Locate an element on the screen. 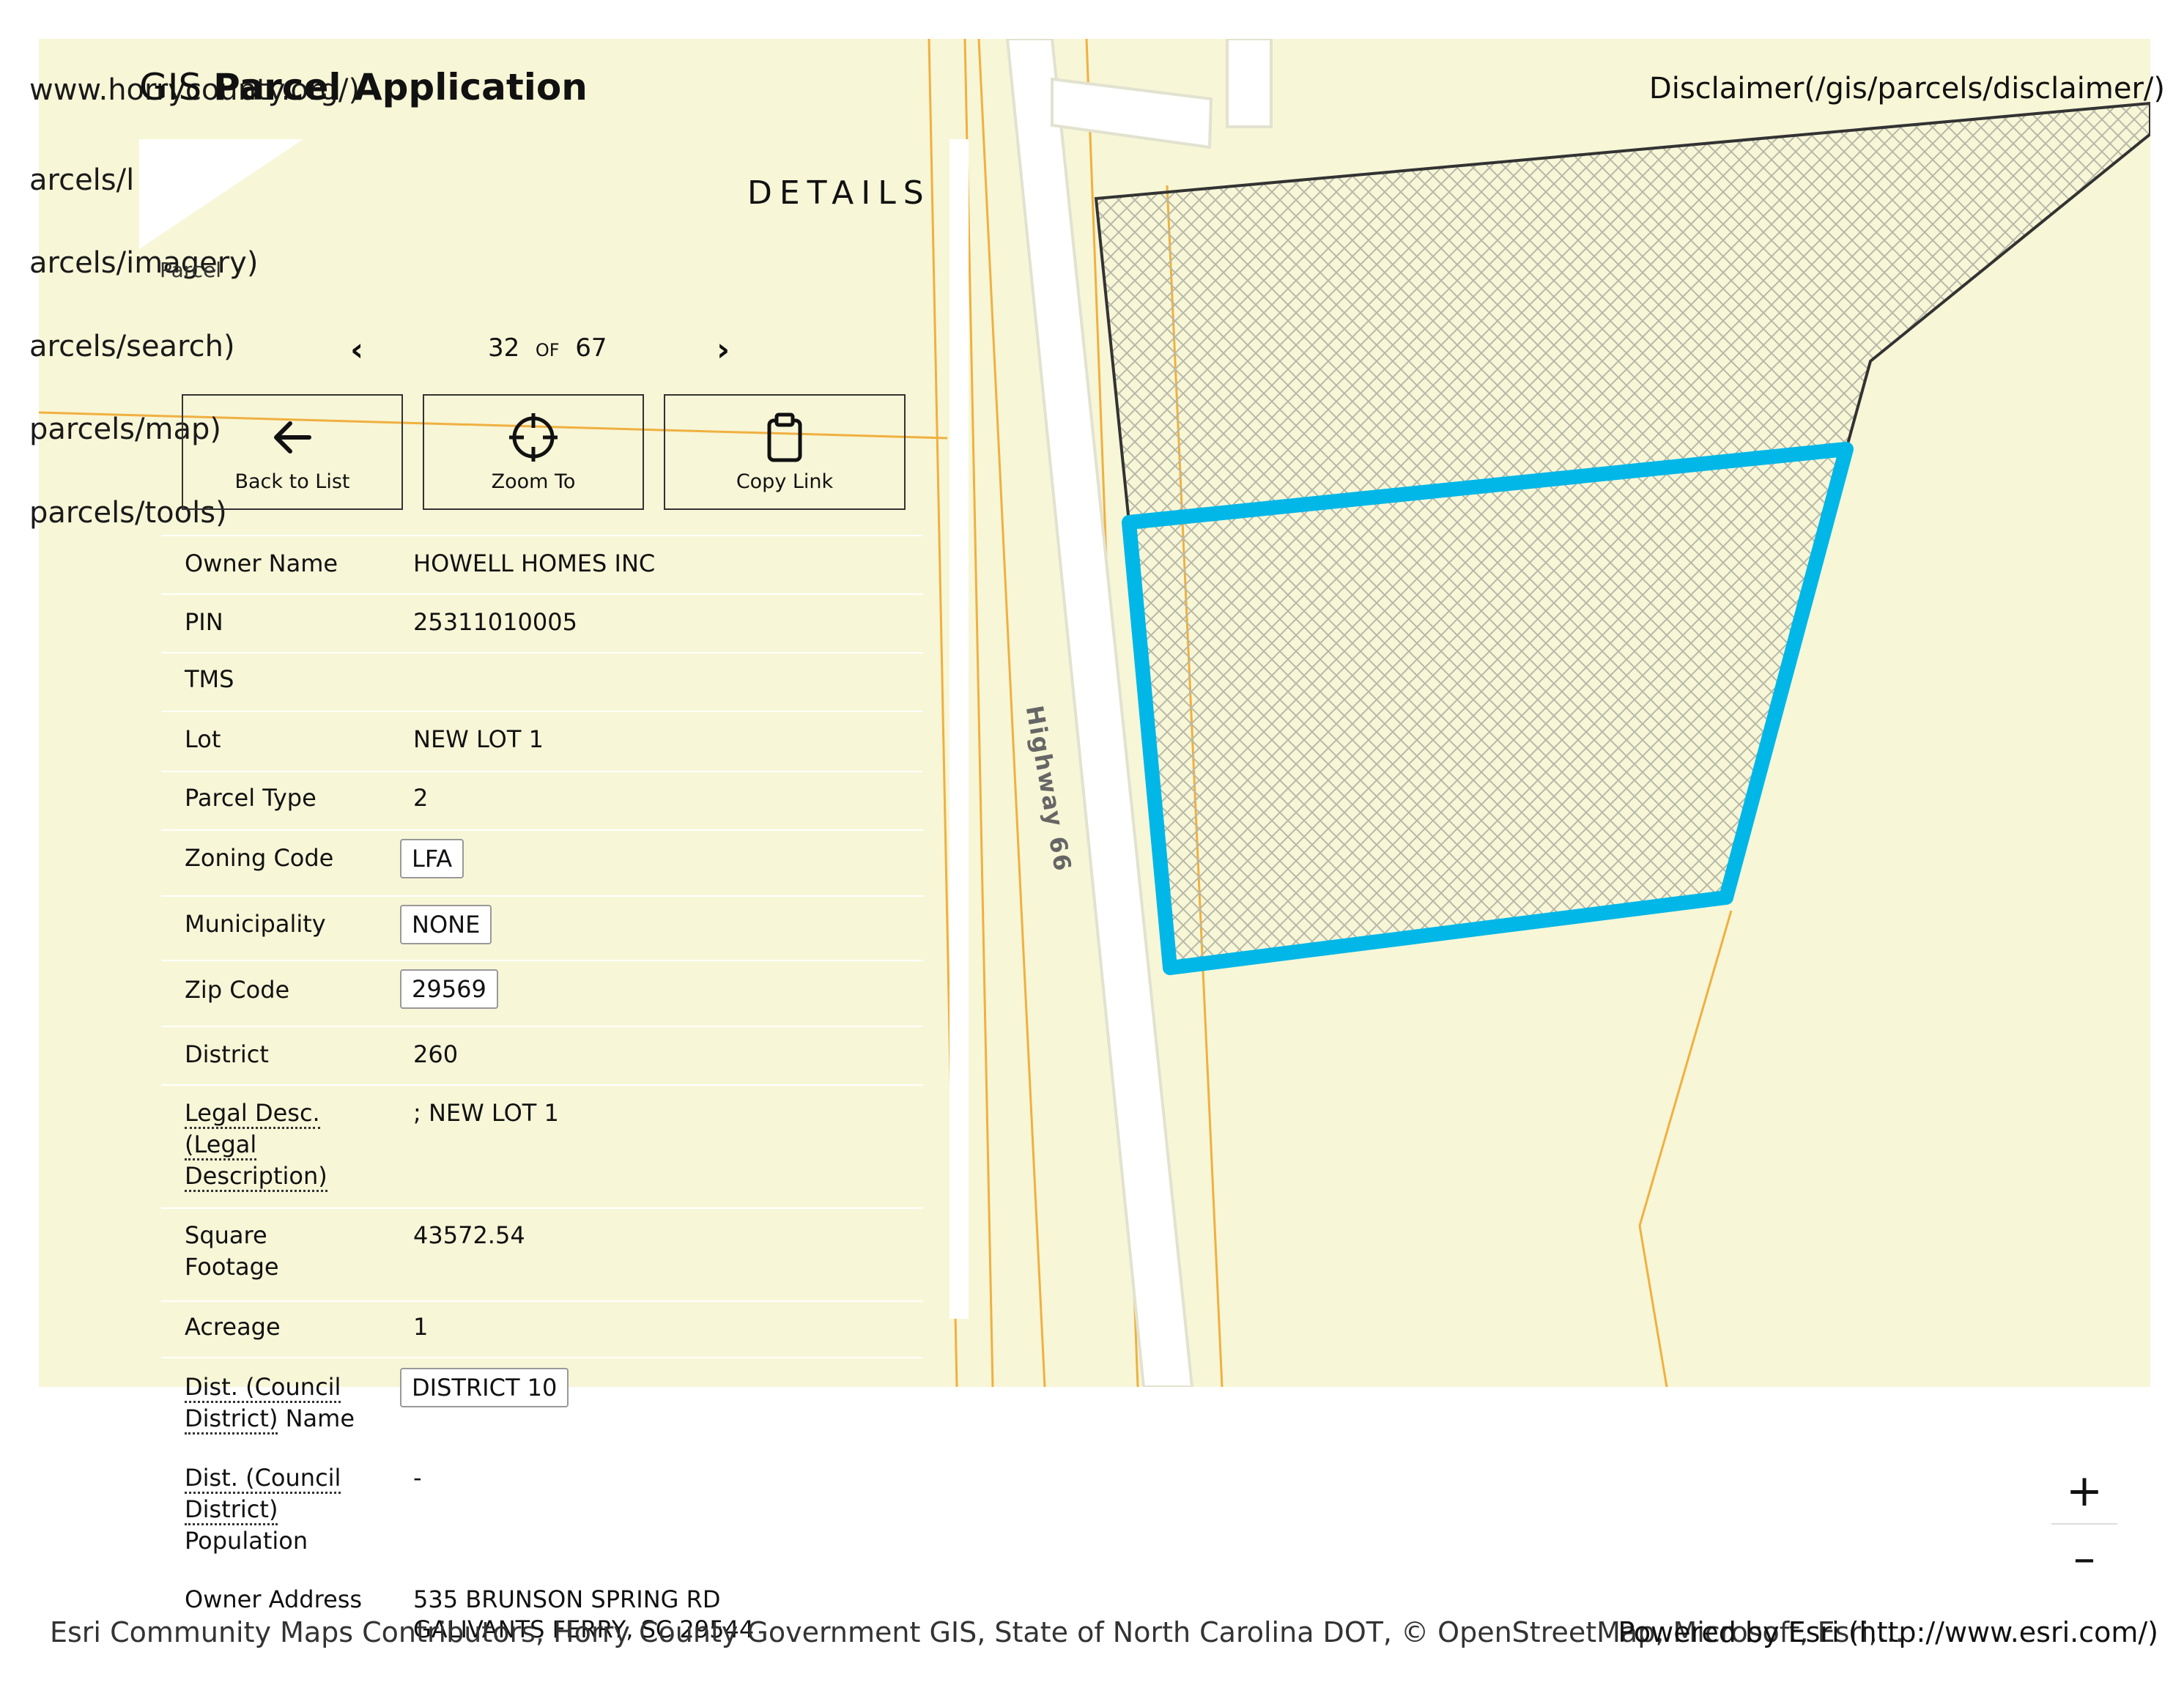  powered-by-esri-link: Powered by Esri (http://www.esri.com/) is located at coordinates (1888, 1632).